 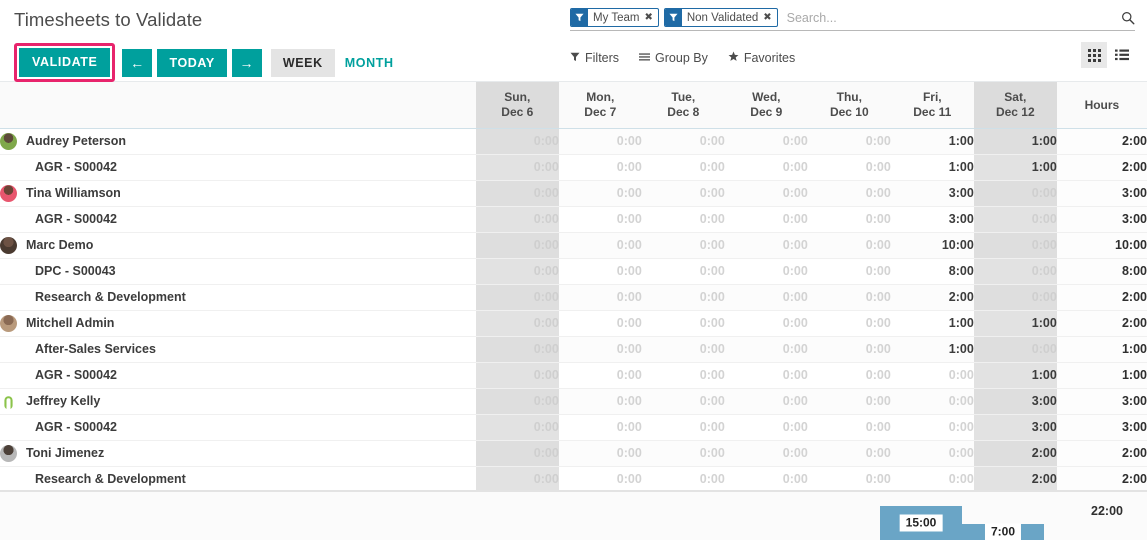 I want to click on employee-row-label: Jeffrey Kelly, so click(x=238, y=401).